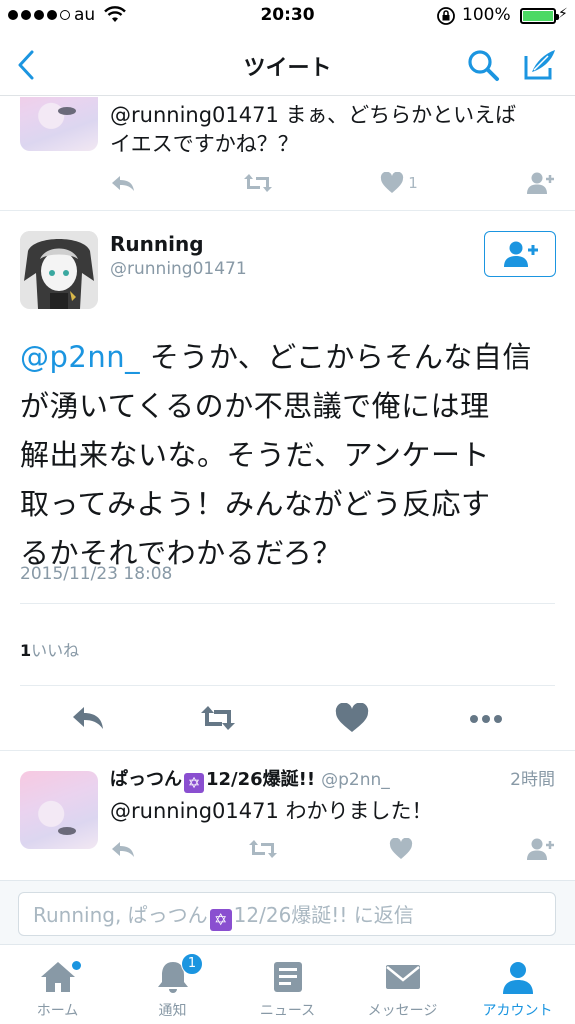 The height and width of the screenshot is (1024, 575). What do you see at coordinates (518, 978) in the screenshot?
I see `person-icon` at bounding box center [518, 978].